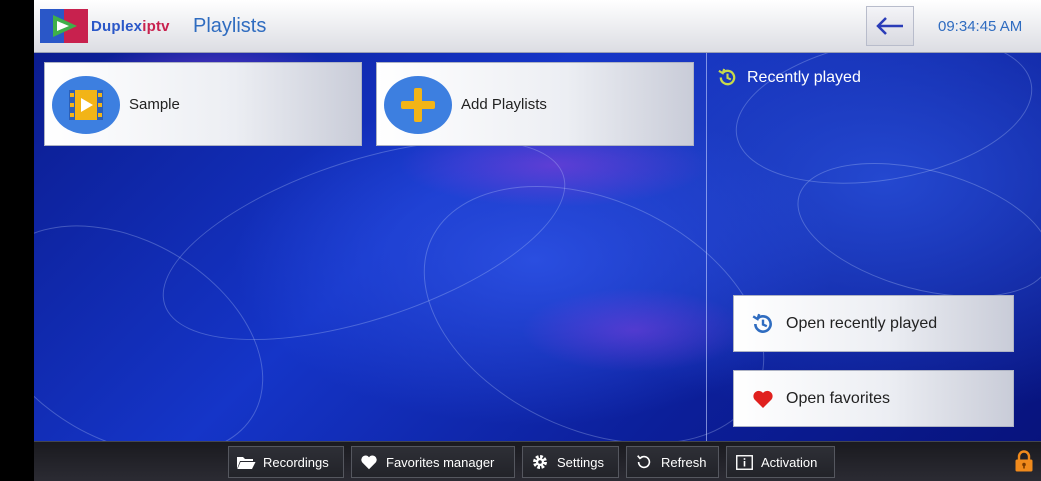  Describe the element at coordinates (504, 104) in the screenshot. I see `playlist-label: Add Playlists` at that location.